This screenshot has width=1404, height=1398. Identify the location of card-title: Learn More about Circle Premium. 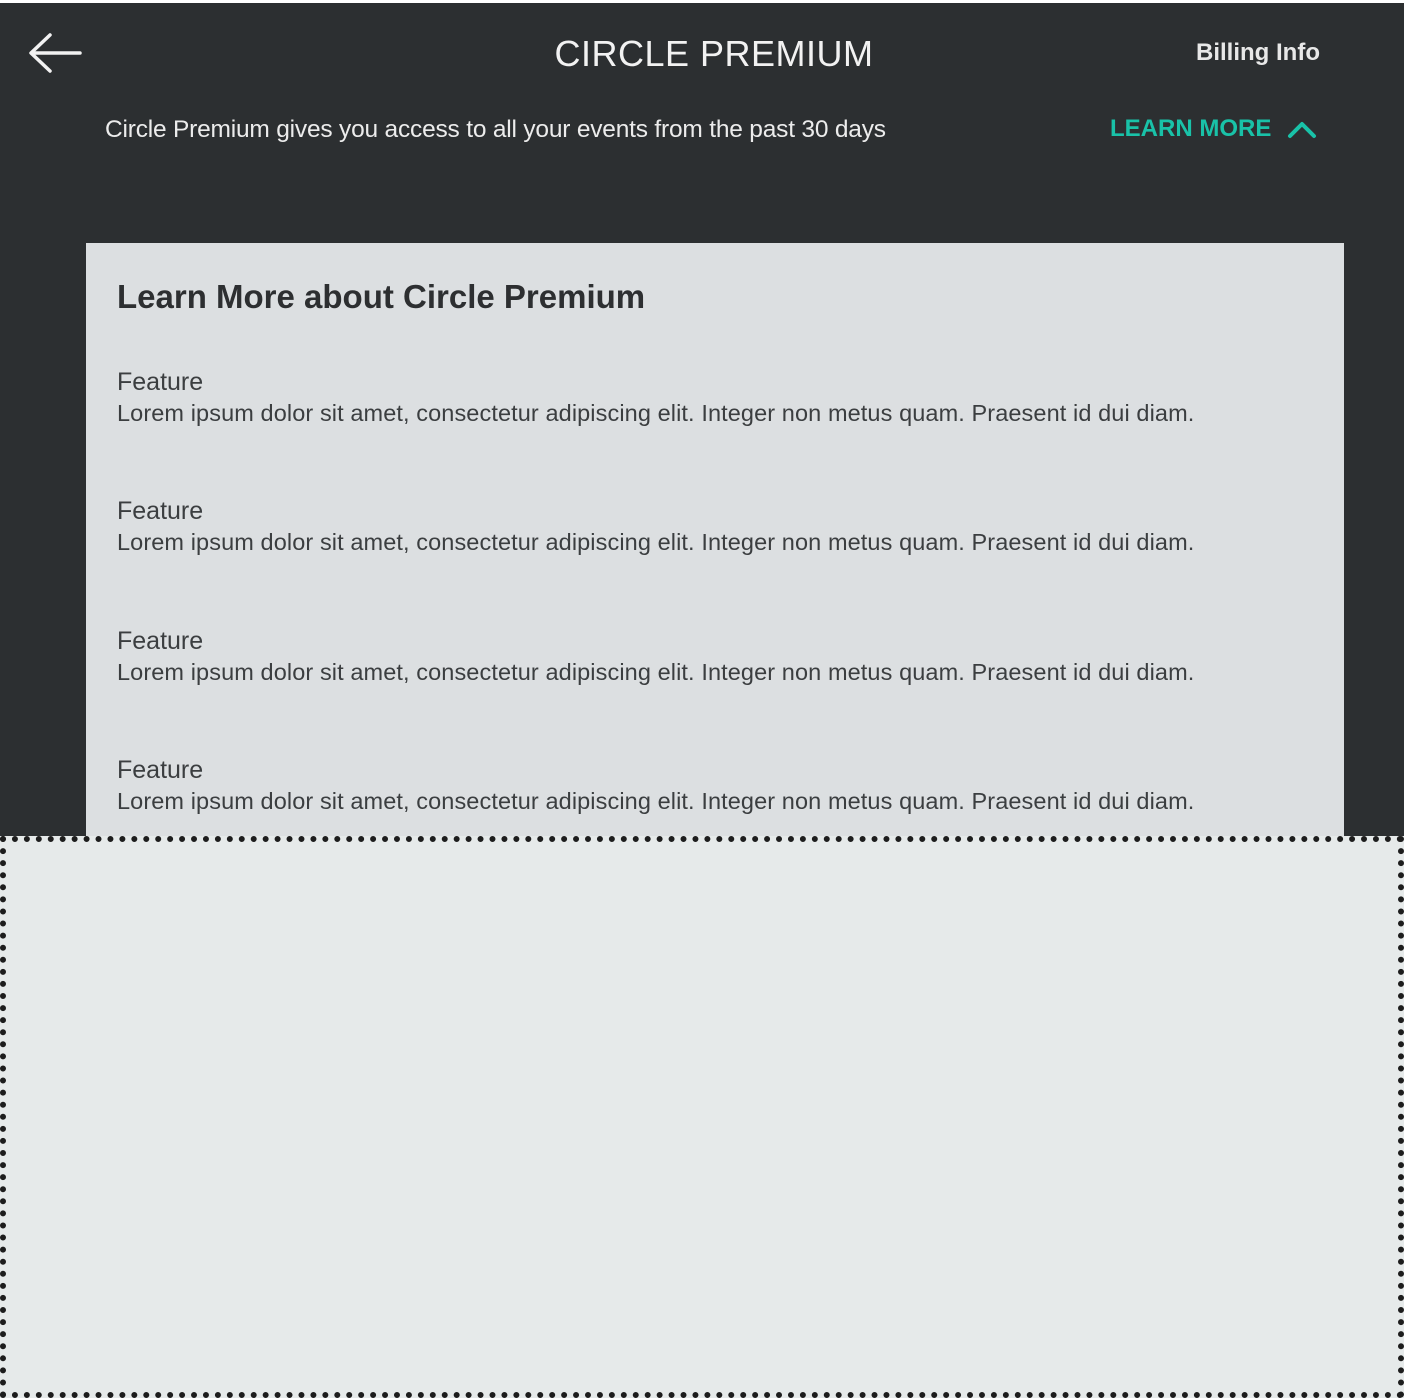
(381, 296).